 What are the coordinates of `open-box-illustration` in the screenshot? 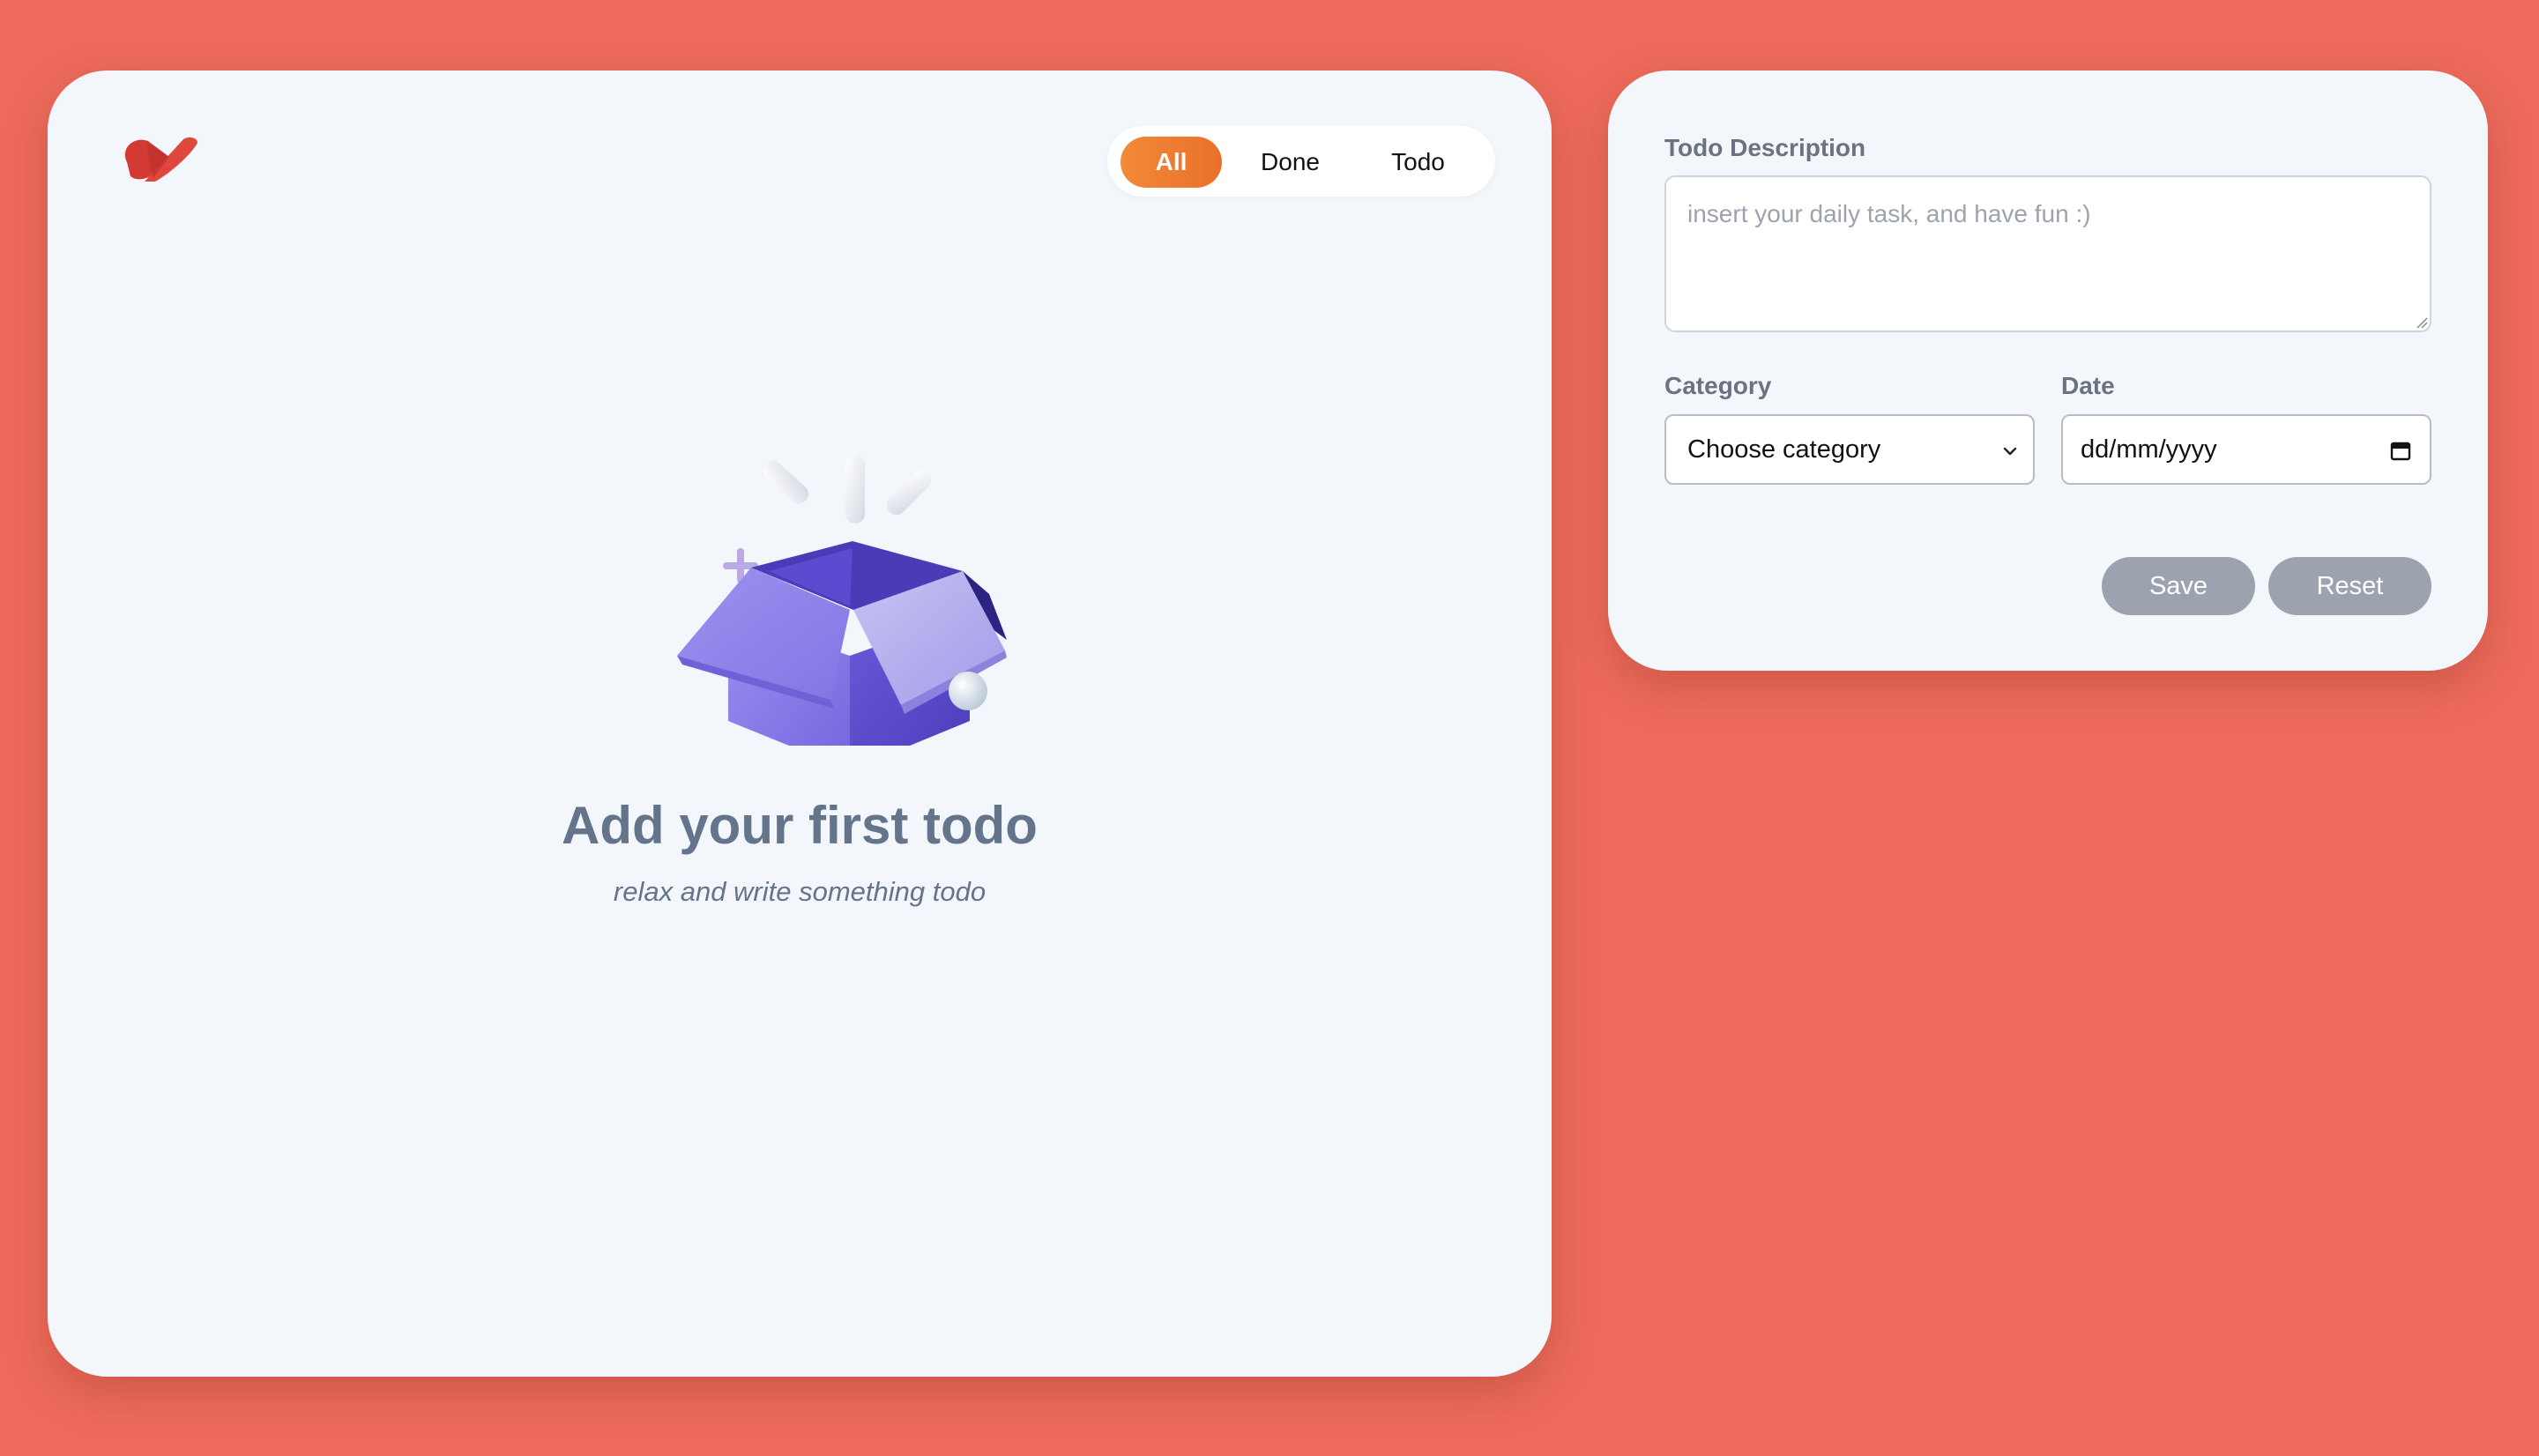 It's located at (821, 572).